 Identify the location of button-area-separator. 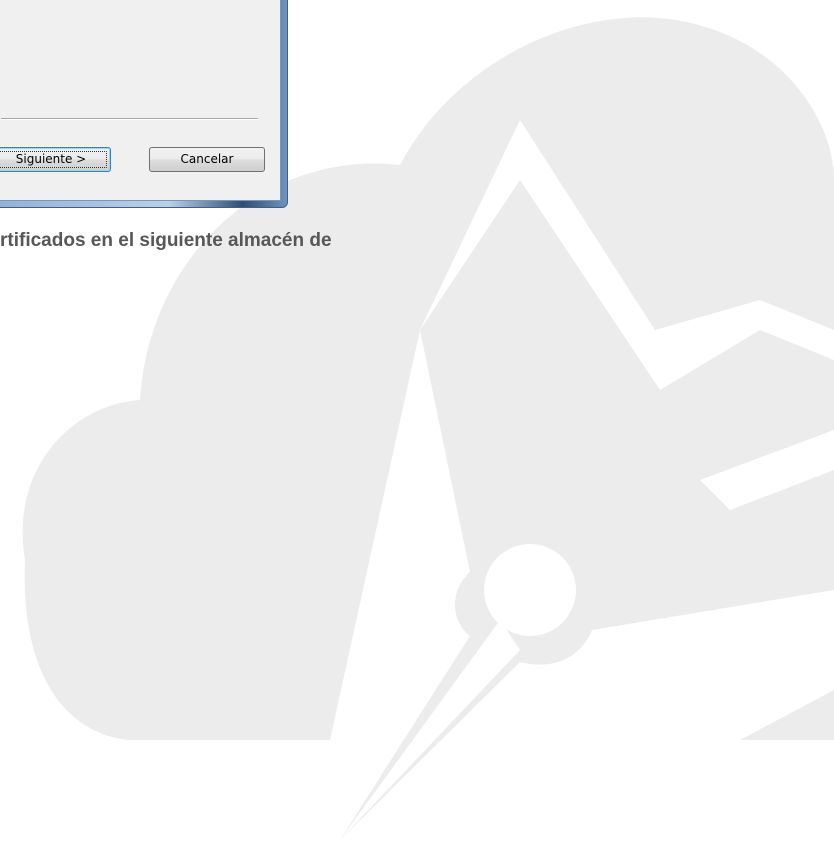
(129, 119).